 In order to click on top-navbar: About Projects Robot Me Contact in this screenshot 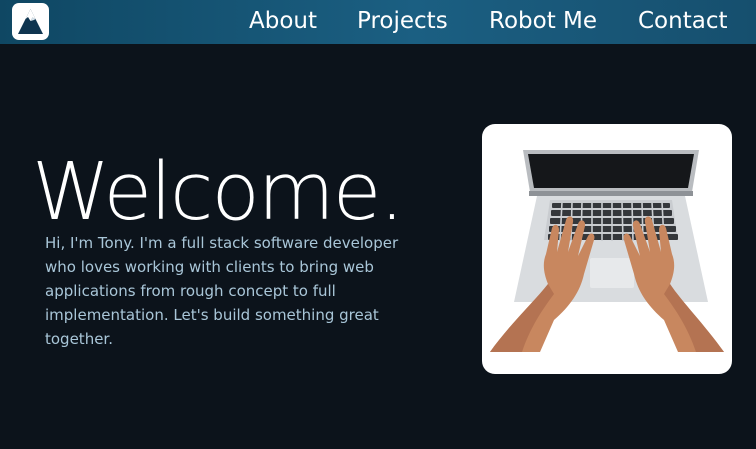, I will do `click(378, 22)`.